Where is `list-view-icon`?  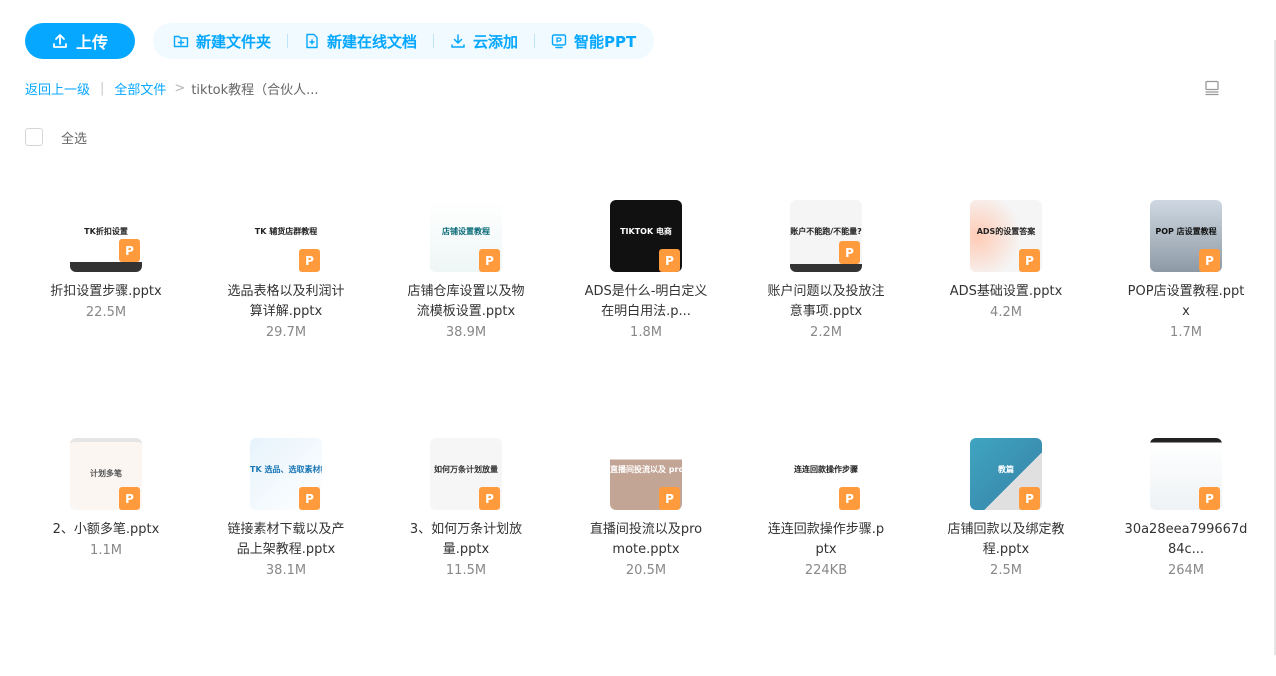 list-view-icon is located at coordinates (1212, 88).